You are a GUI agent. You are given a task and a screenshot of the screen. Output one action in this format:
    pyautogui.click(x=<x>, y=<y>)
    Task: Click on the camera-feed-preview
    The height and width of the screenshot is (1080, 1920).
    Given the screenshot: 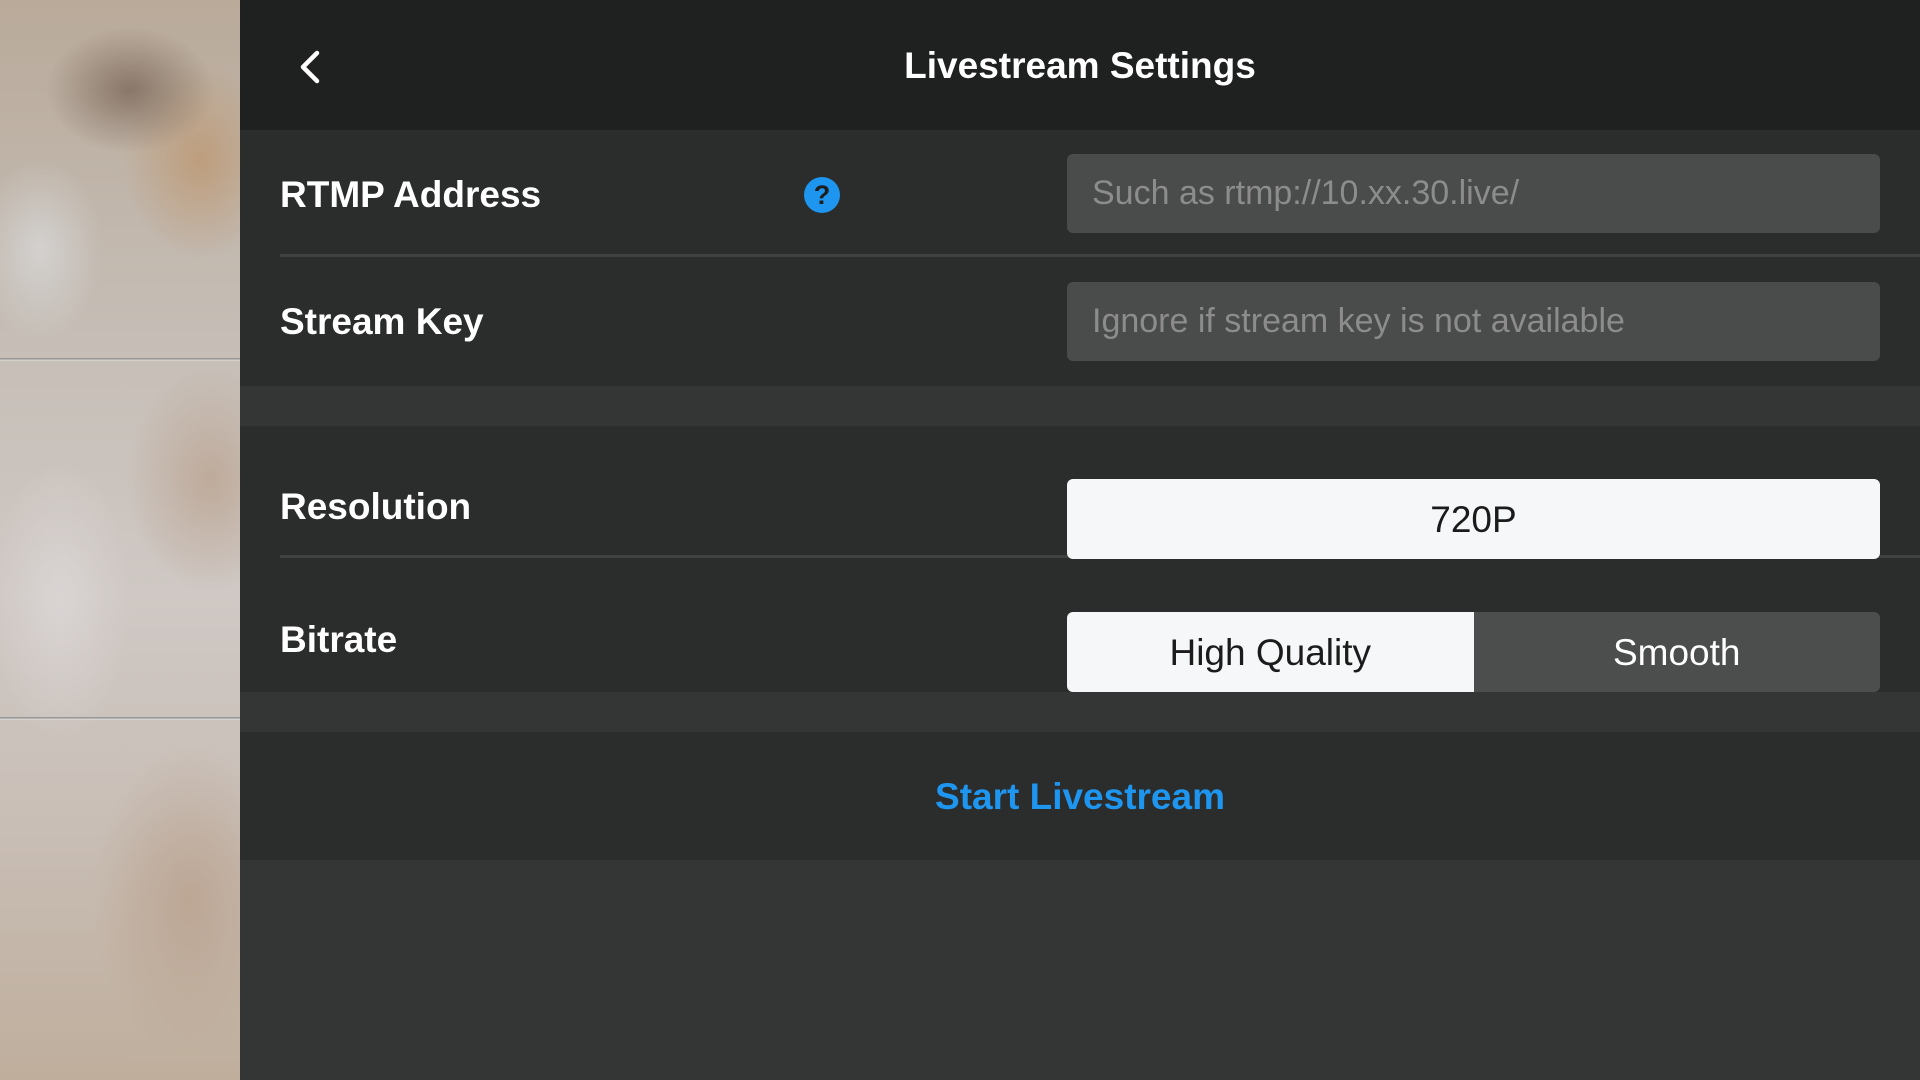 What is the action you would take?
    pyautogui.click(x=120, y=540)
    